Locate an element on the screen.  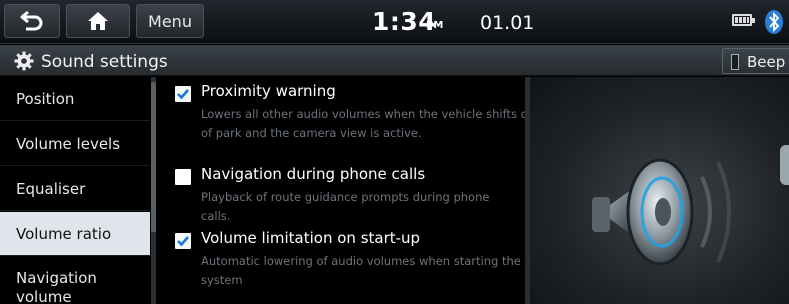
sidebar-item-label: Navigation volume is located at coordinates (56, 286).